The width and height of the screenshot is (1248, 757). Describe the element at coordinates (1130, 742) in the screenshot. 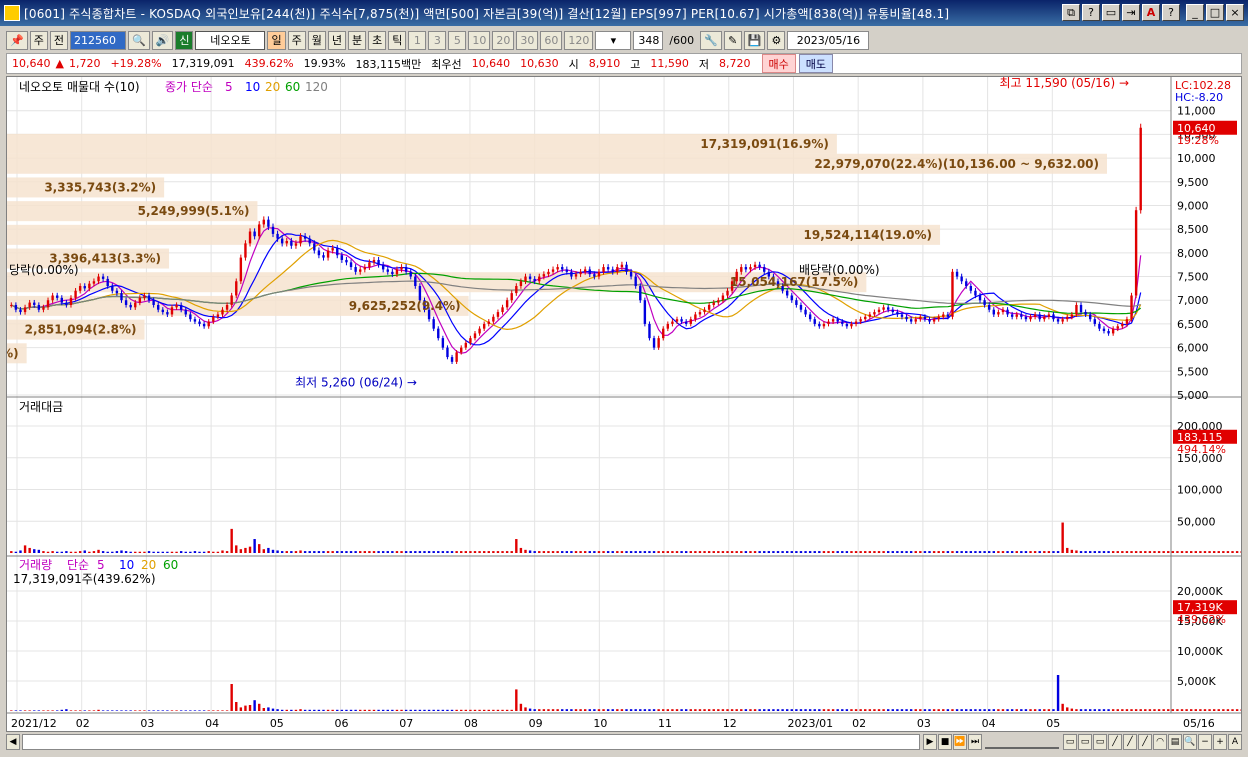

I see `draw-trend-icon: ╱` at that location.